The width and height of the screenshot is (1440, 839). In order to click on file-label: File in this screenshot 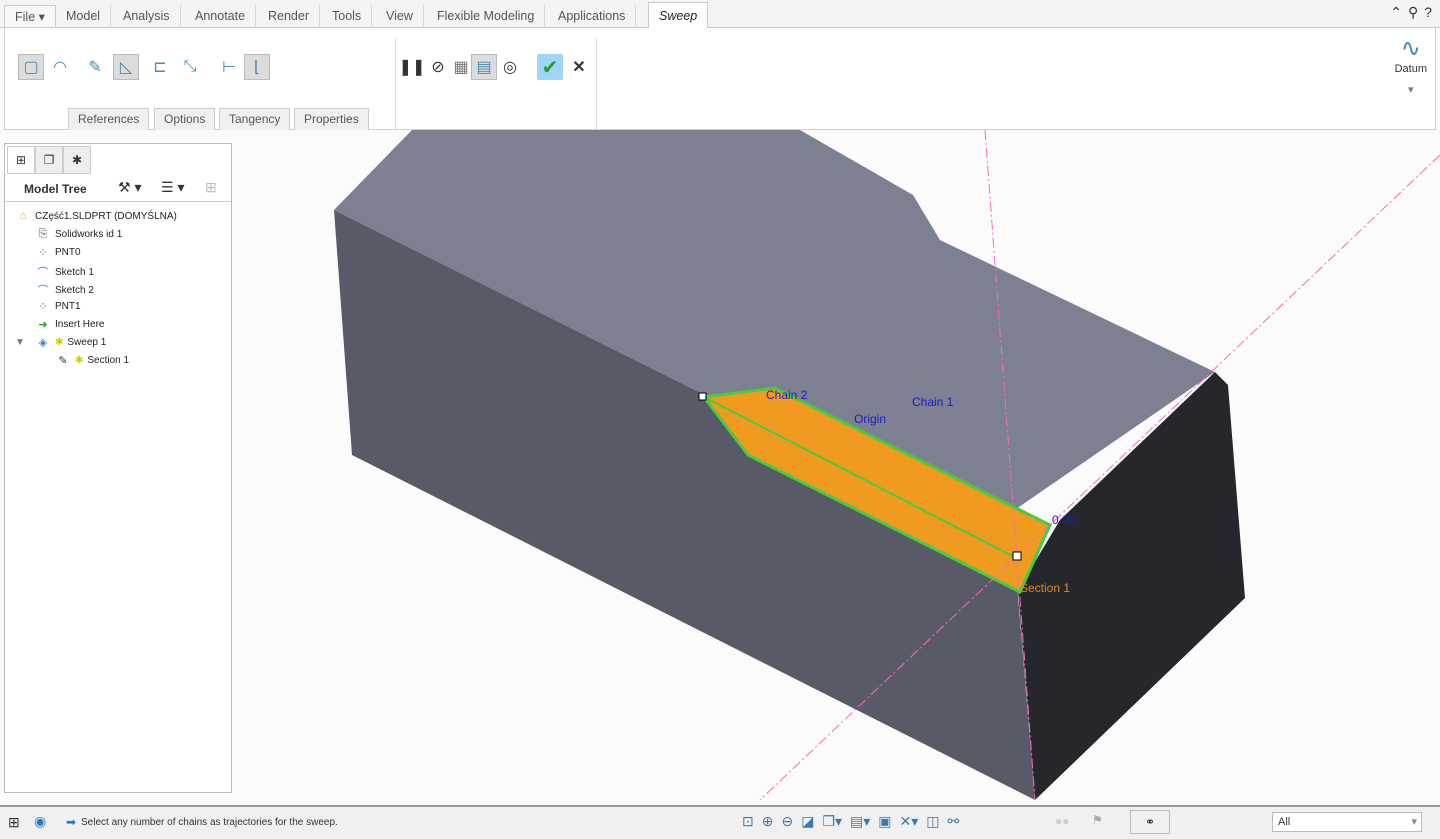, I will do `click(25, 17)`.